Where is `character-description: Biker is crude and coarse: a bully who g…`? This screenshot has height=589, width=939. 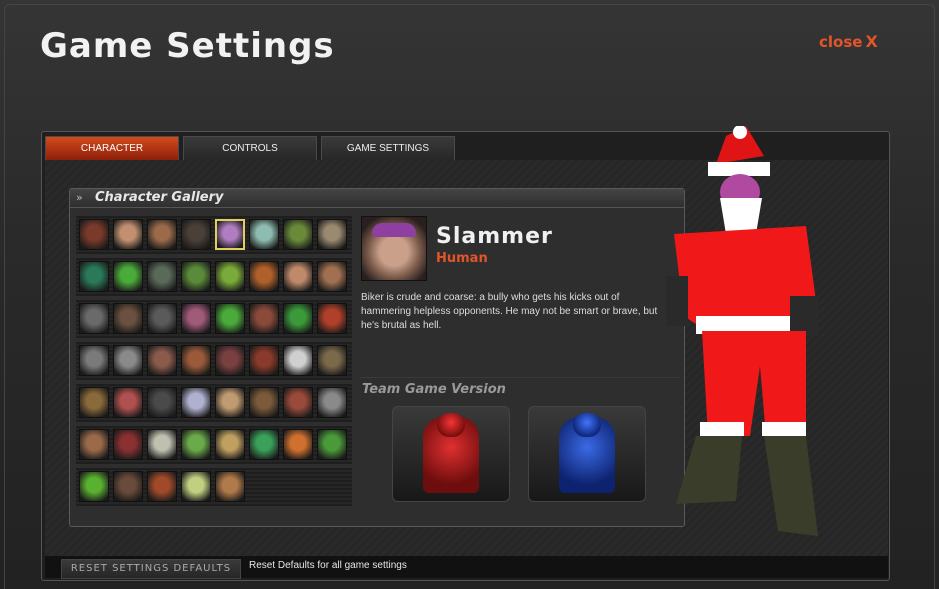
character-description: Biker is crude and coarse: a bully who g… is located at coordinates (509, 311).